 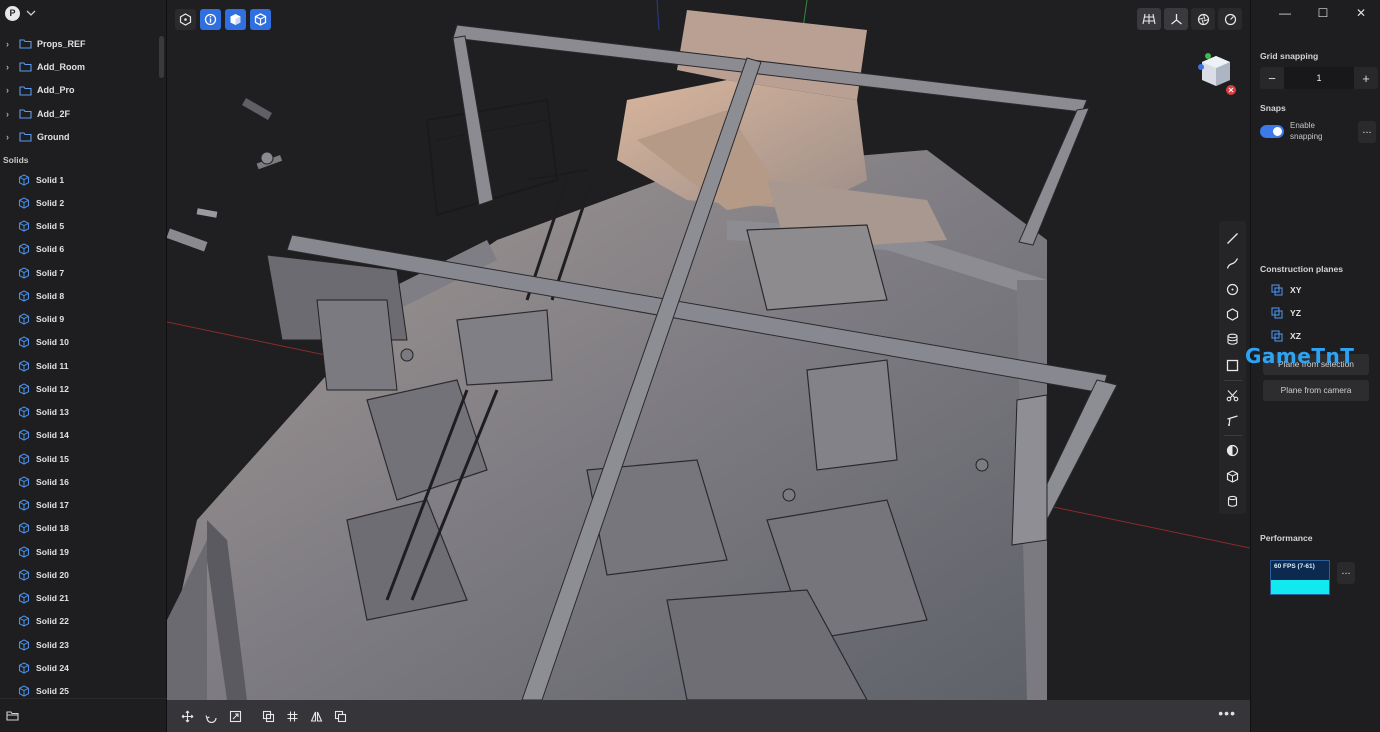 What do you see at coordinates (1233, 475) in the screenshot?
I see `box-tool-button` at bounding box center [1233, 475].